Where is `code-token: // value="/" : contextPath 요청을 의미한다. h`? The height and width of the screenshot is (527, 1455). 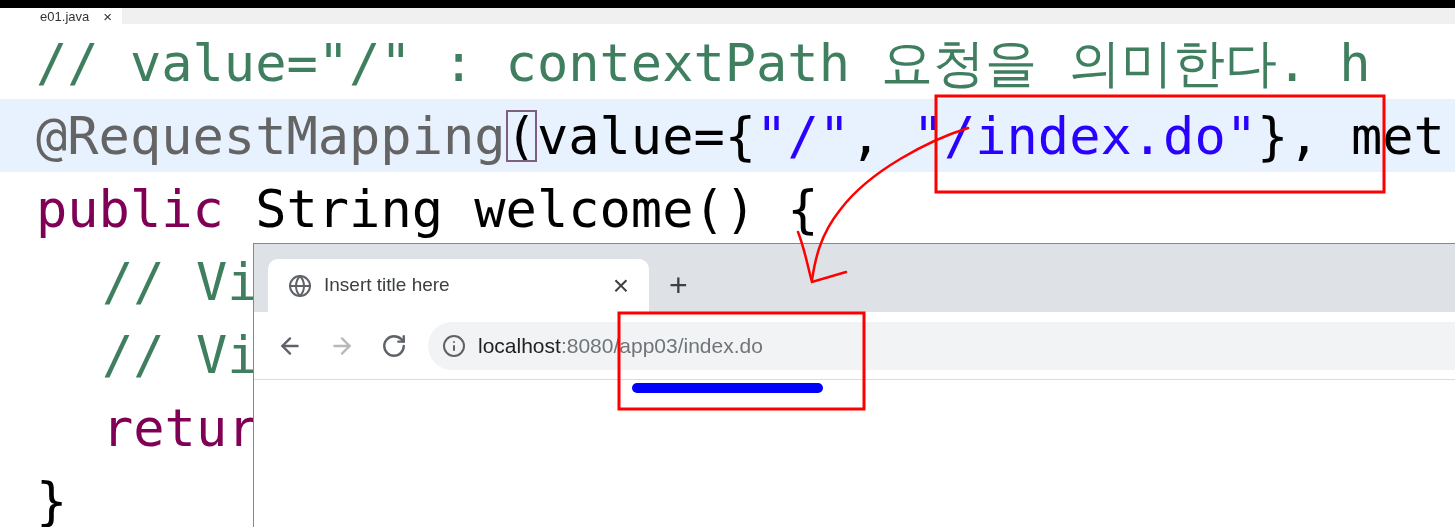
code-token: // value="/" : contextPath 요청을 의미한다. h is located at coordinates (703, 62).